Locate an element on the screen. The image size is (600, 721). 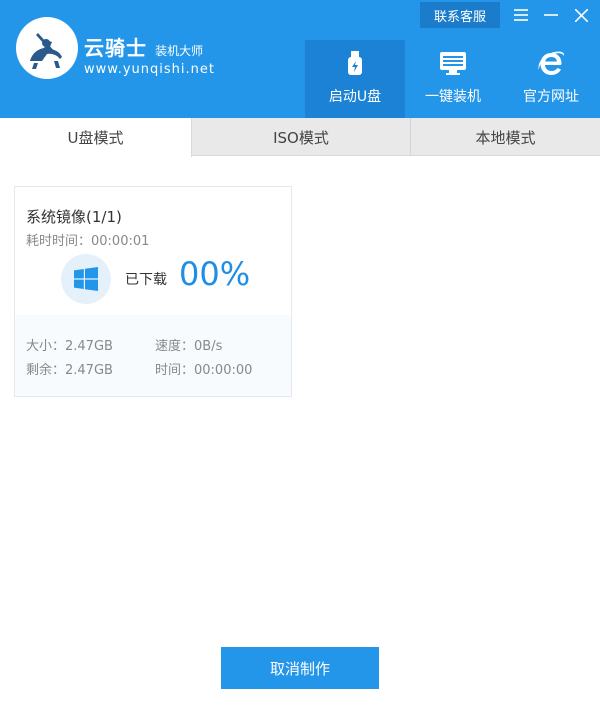
brand-title: 云骑士 装机大师 is located at coordinates (143, 46).